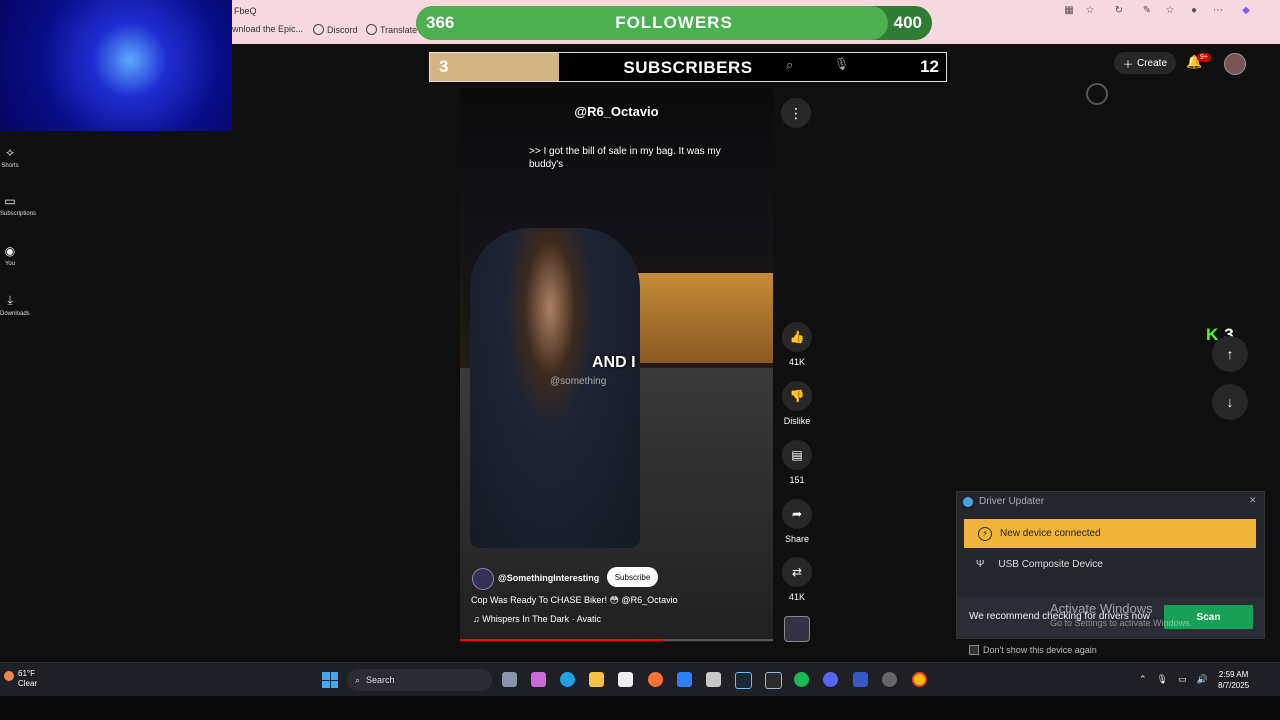  Describe the element at coordinates (632, 577) in the screenshot. I see `subscribe-button: Subscribe` at that location.